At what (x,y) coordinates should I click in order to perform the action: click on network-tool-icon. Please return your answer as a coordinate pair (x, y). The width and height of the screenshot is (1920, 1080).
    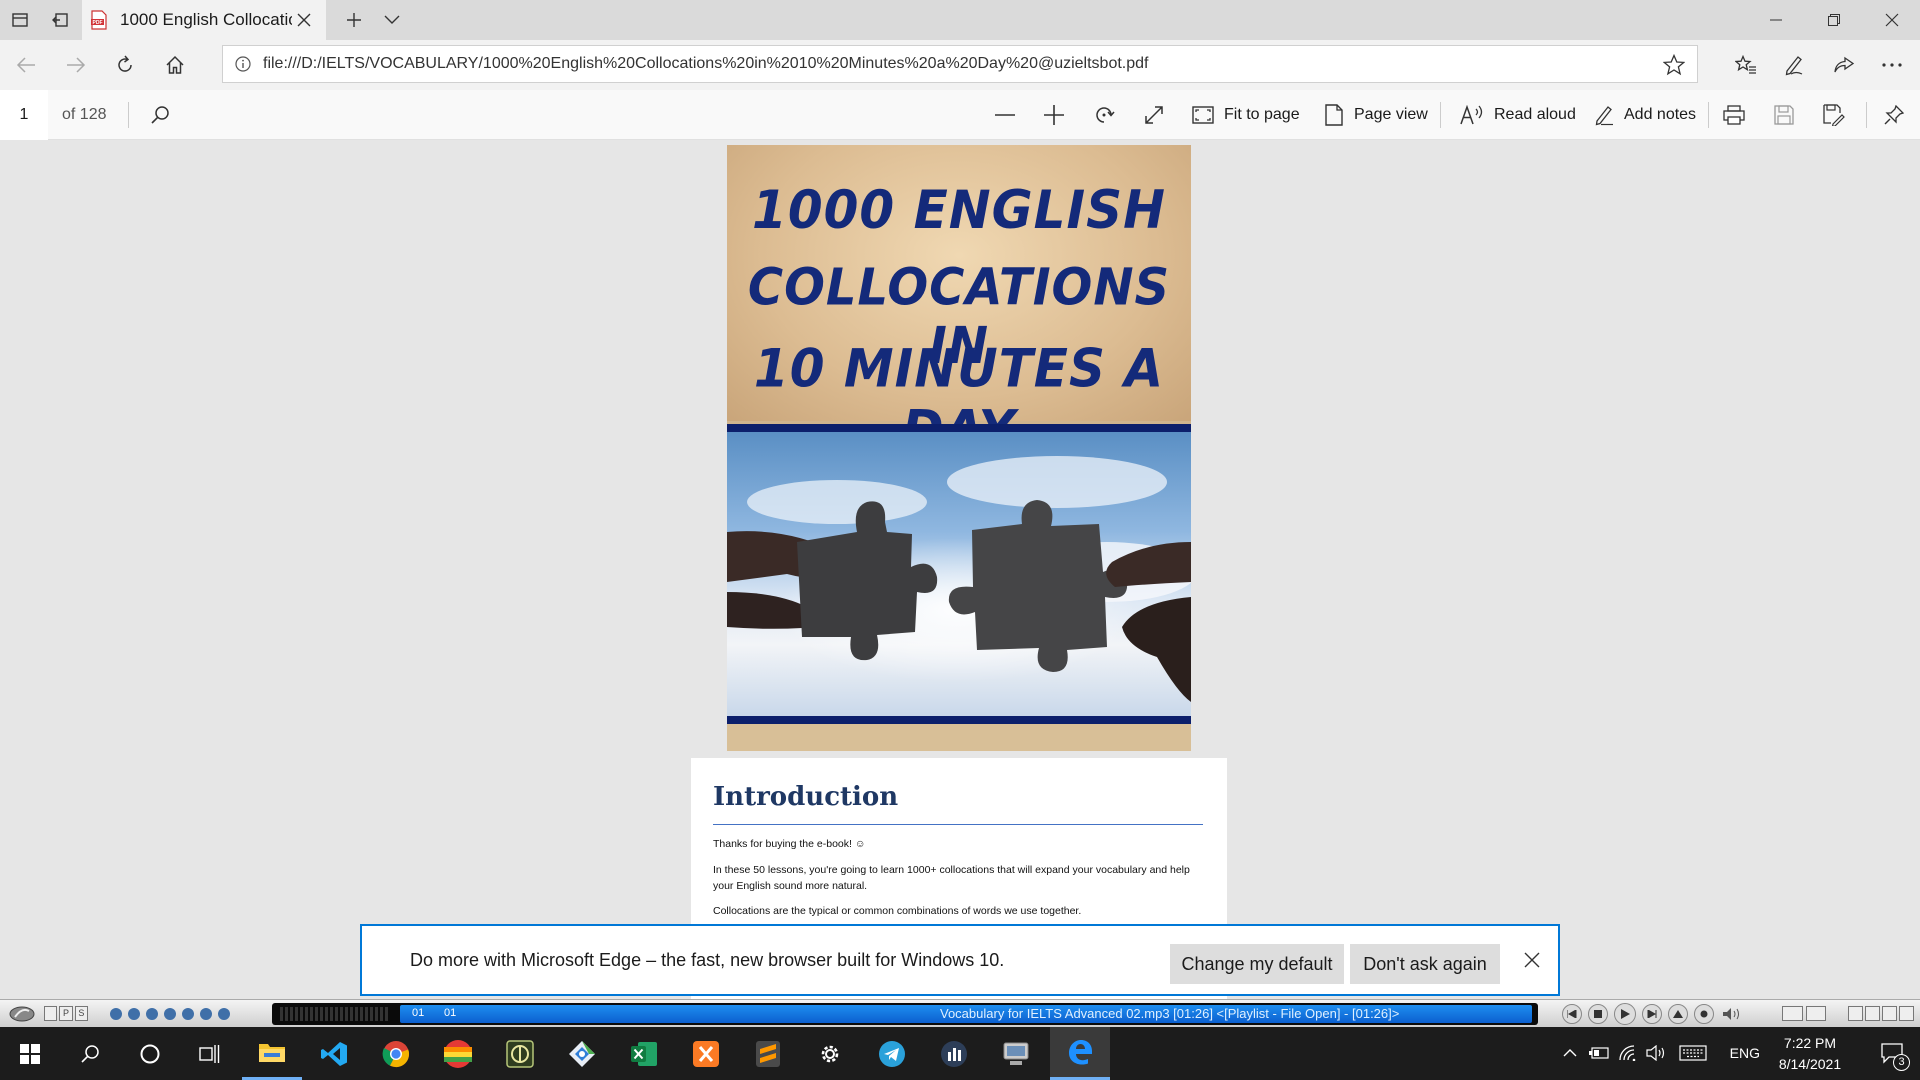
    Looking at the image, I should click on (1016, 1053).